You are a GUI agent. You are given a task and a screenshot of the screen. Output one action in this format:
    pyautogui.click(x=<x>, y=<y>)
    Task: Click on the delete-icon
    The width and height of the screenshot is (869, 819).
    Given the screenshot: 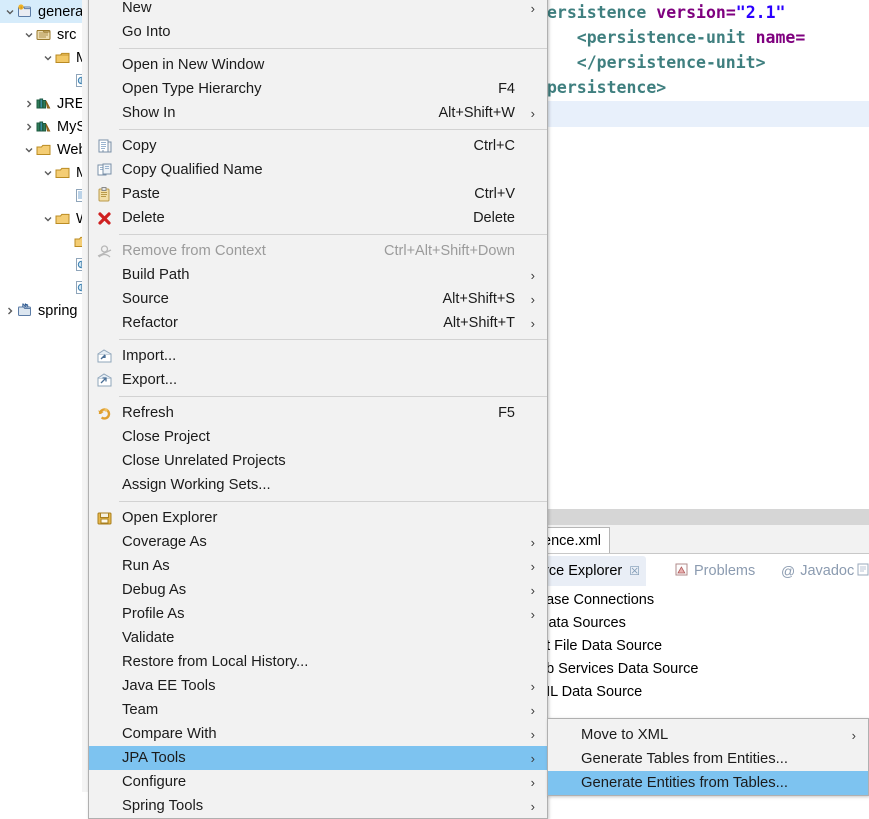 What is the action you would take?
    pyautogui.click(x=104, y=218)
    